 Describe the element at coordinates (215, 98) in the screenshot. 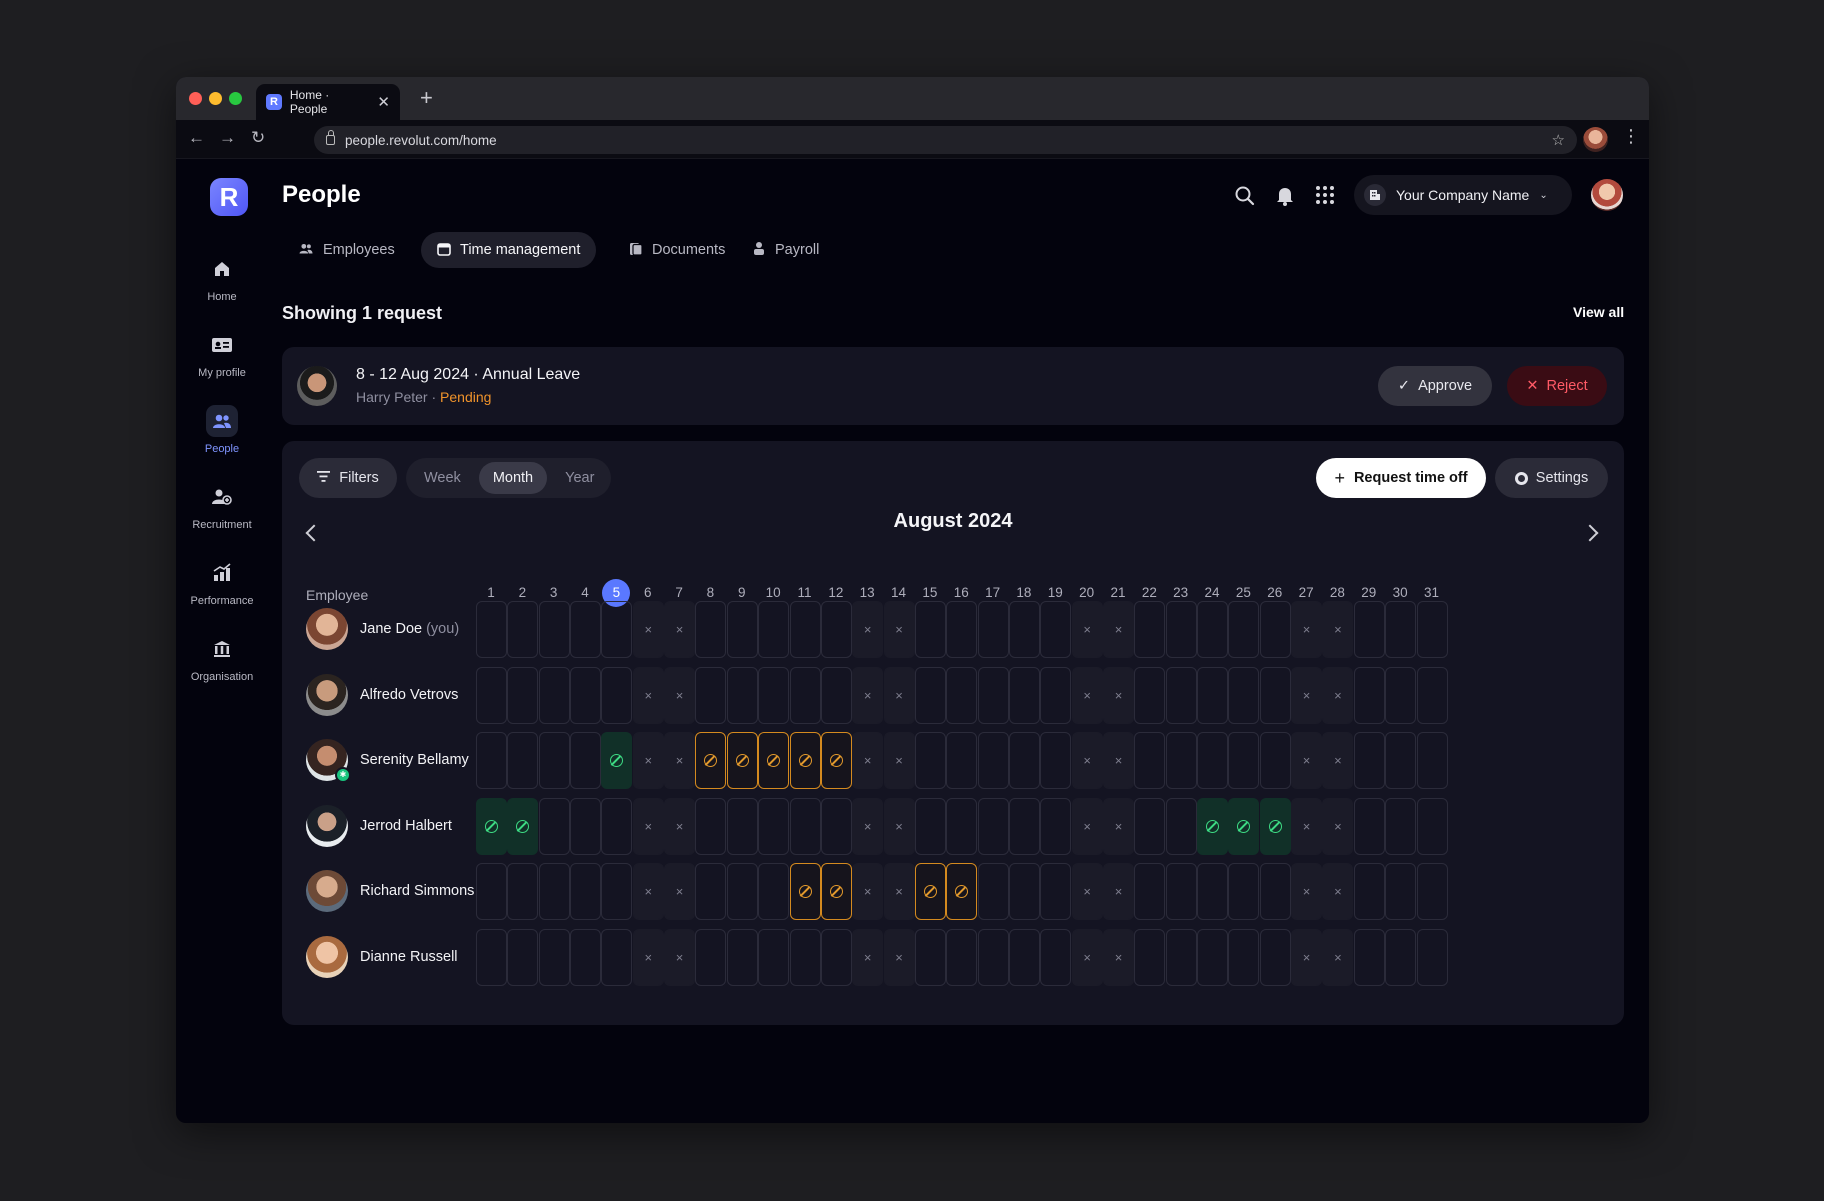

I see `minimize-window-button` at that location.